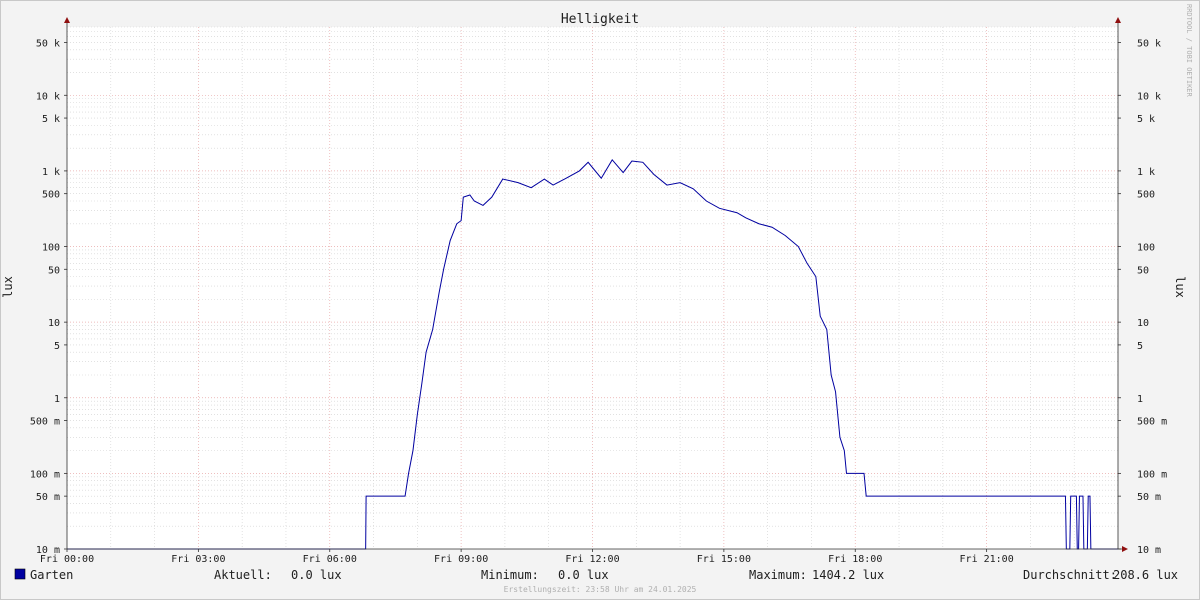  What do you see at coordinates (1152, 422) in the screenshot?
I see `y-tick-label-right: 500 m` at bounding box center [1152, 422].